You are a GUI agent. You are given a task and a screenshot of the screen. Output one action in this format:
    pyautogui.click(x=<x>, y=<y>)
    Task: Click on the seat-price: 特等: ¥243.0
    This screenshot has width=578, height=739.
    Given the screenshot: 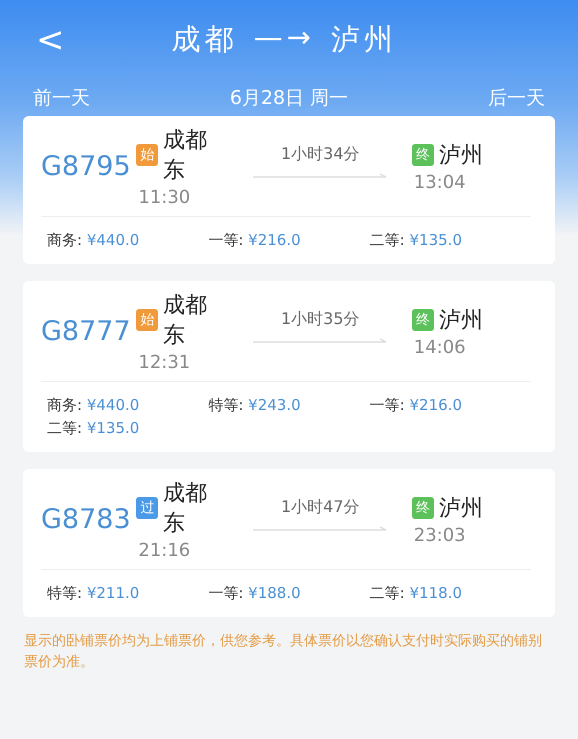 What is the action you would take?
    pyautogui.click(x=255, y=405)
    